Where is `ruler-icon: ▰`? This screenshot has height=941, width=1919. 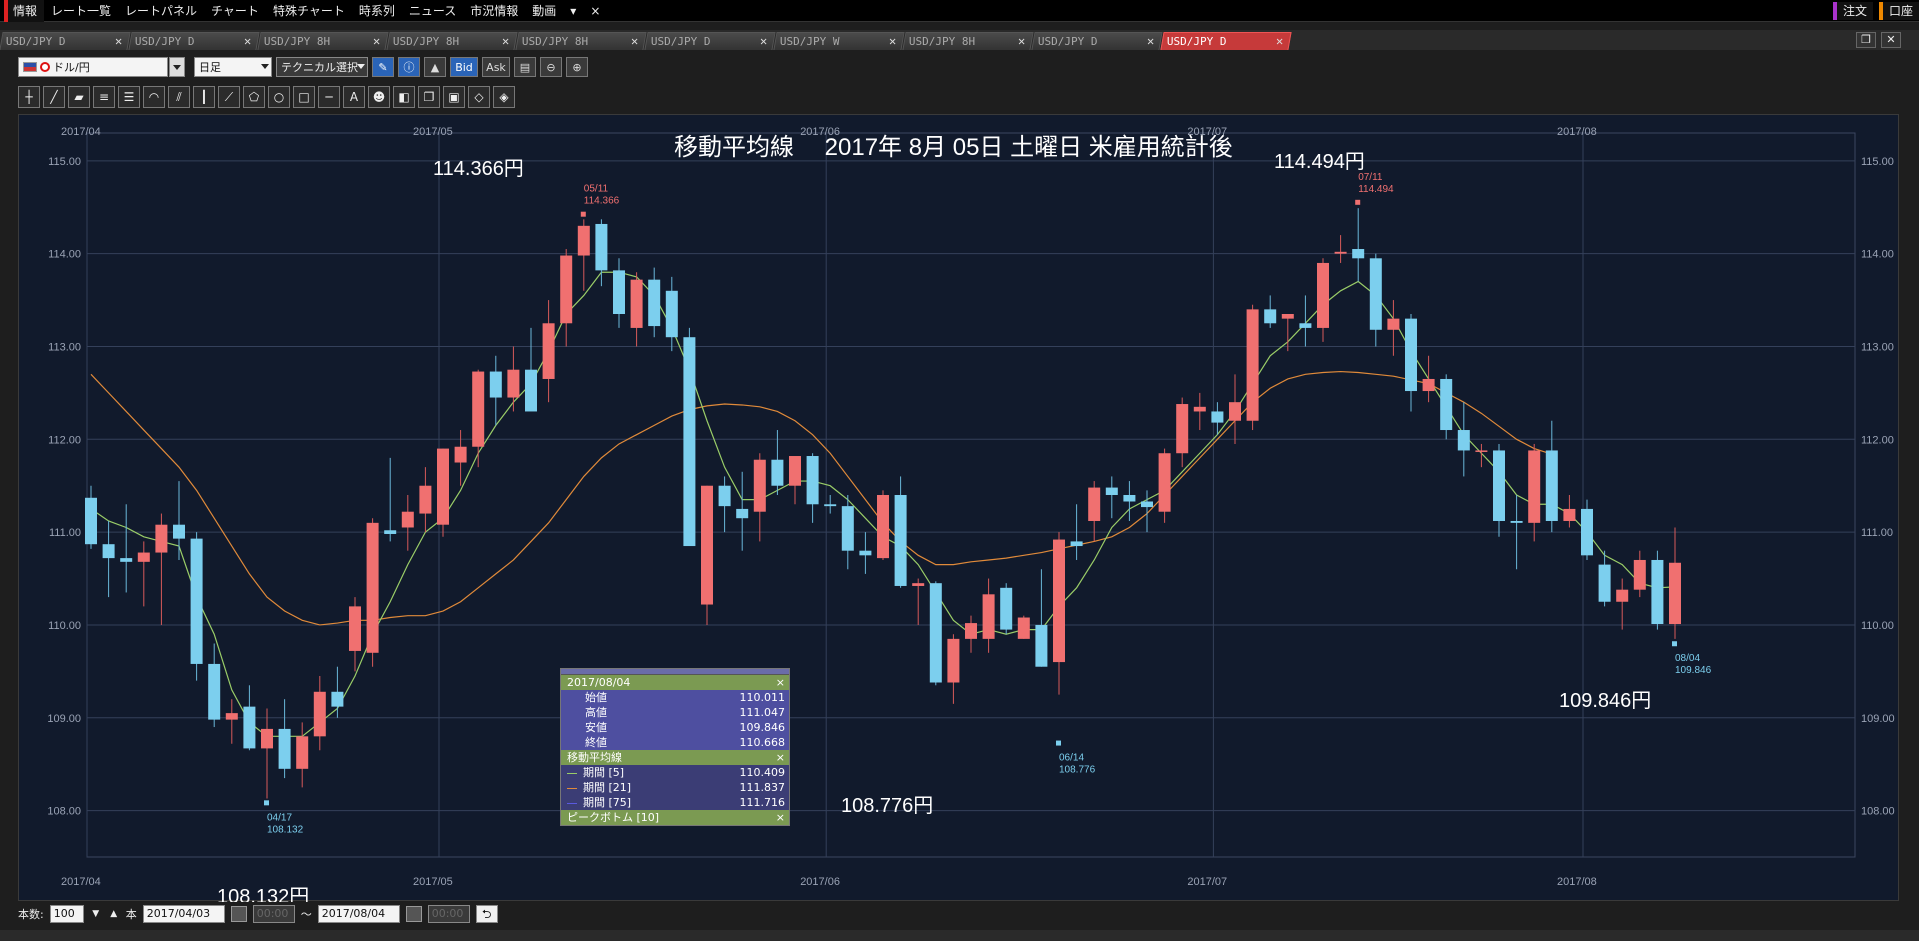 ruler-icon: ▰ is located at coordinates (79, 97).